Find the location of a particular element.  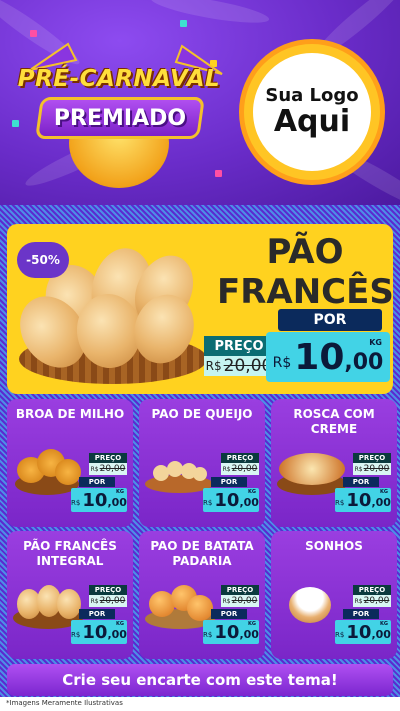

carnival-badge: PRÉ-CARNAVAL PREMIADO is located at coordinates (119, 115).